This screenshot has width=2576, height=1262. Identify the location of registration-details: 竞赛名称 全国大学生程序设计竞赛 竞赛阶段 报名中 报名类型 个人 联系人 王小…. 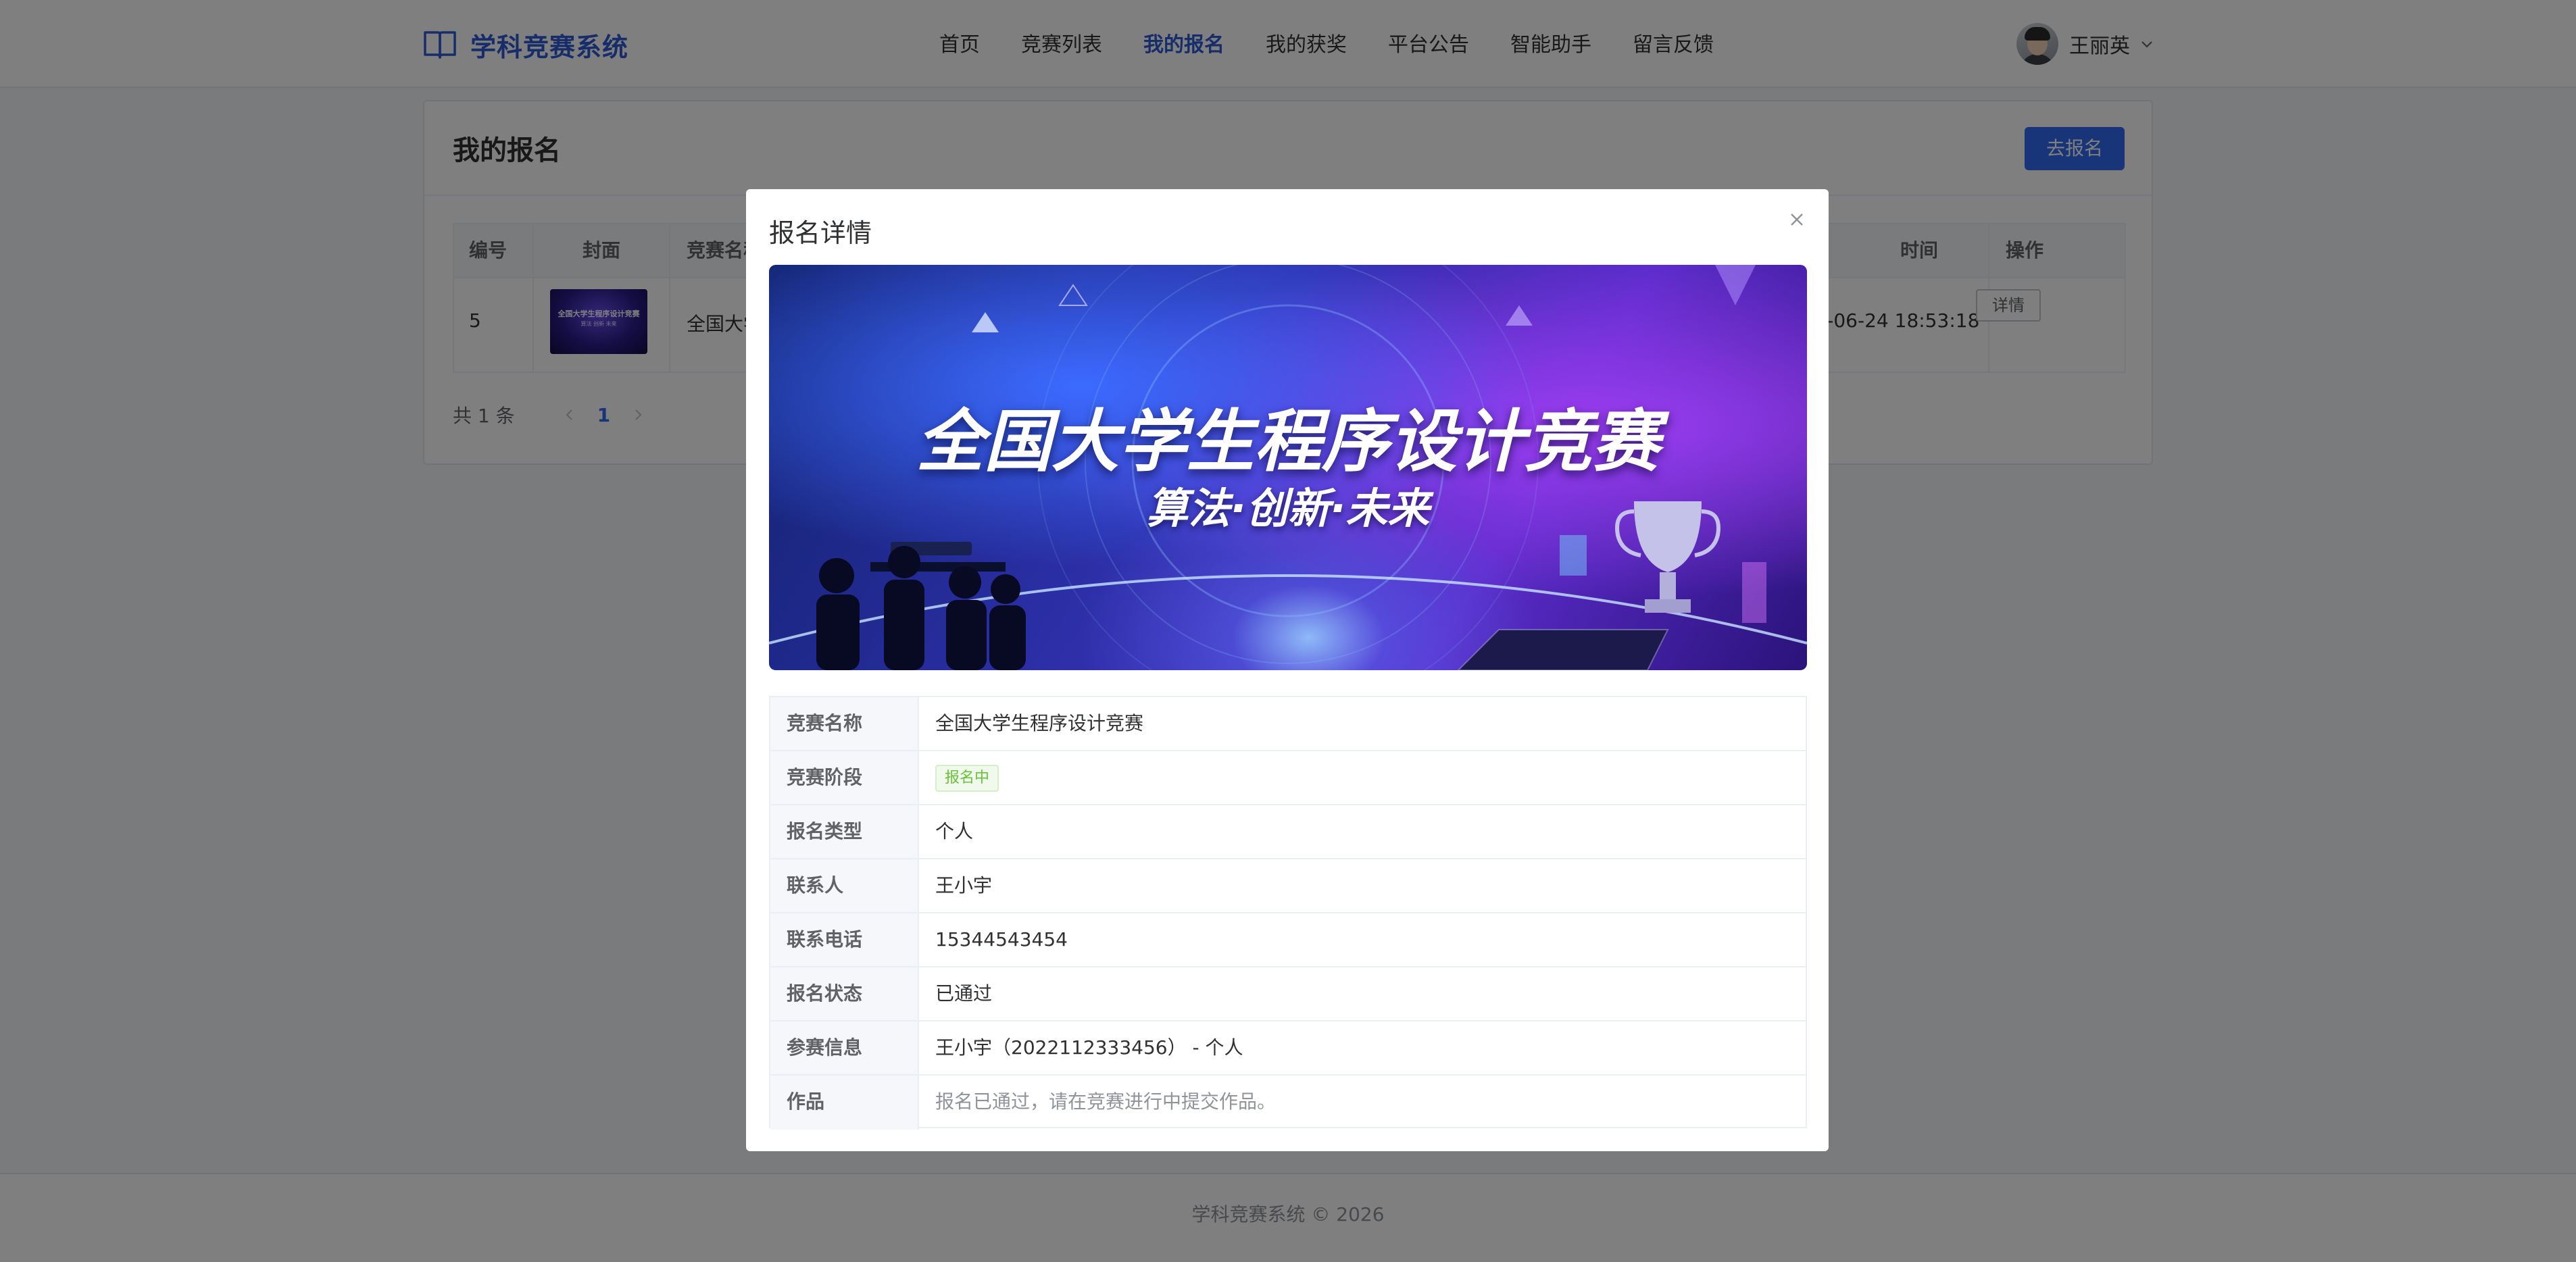
(1288, 913).